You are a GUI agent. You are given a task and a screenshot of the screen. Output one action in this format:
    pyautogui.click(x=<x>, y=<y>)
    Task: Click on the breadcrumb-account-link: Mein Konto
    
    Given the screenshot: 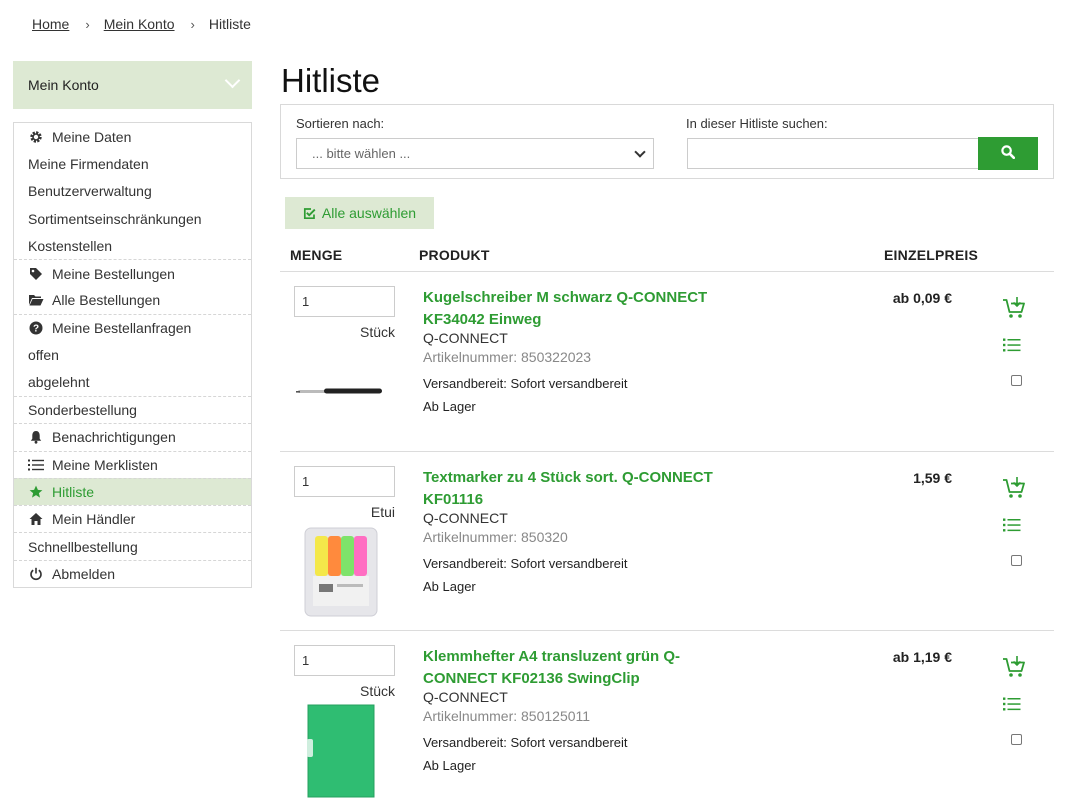 What is the action you would take?
    pyautogui.click(x=139, y=24)
    